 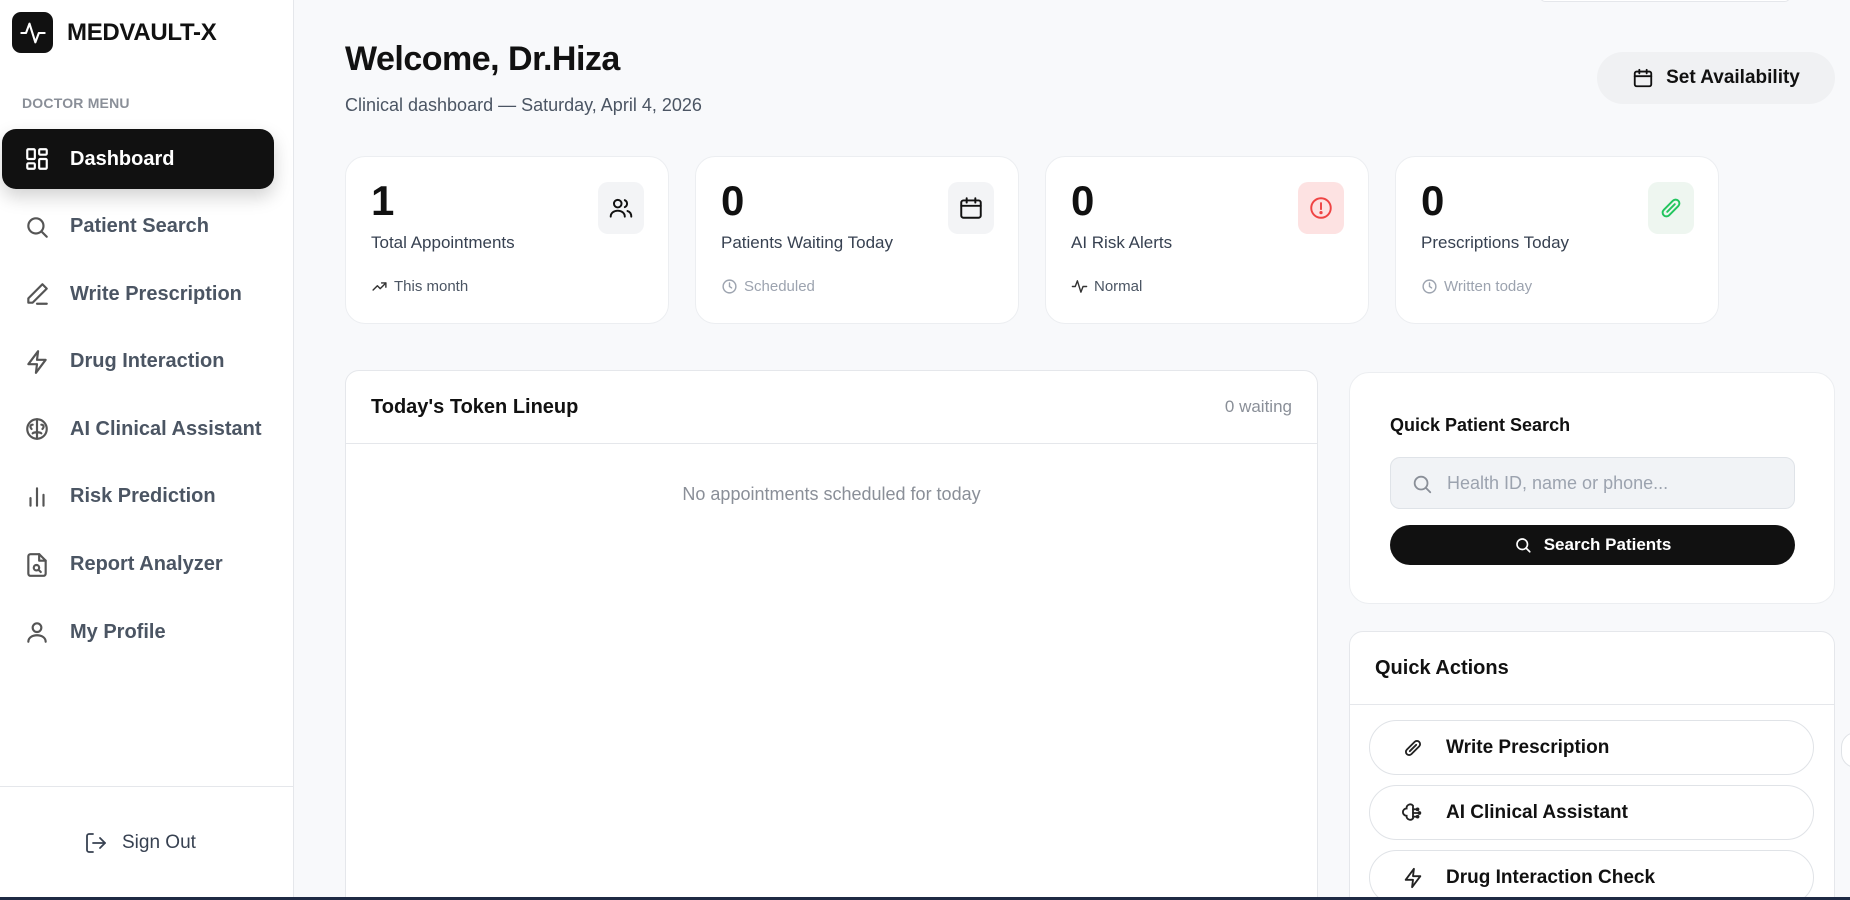 I want to click on sidebar-item-my-profile: My Profile, so click(x=138, y=632).